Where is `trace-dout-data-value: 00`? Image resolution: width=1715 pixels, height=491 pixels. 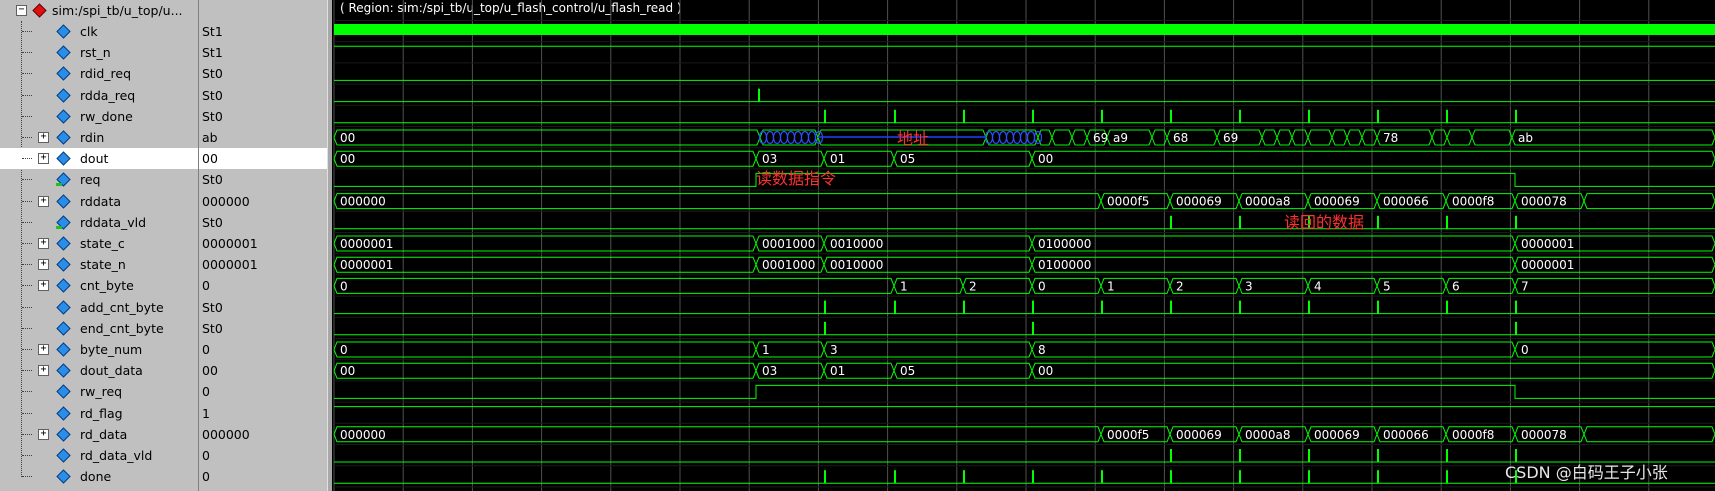 trace-dout-data-value: 00 is located at coordinates (1045, 371).